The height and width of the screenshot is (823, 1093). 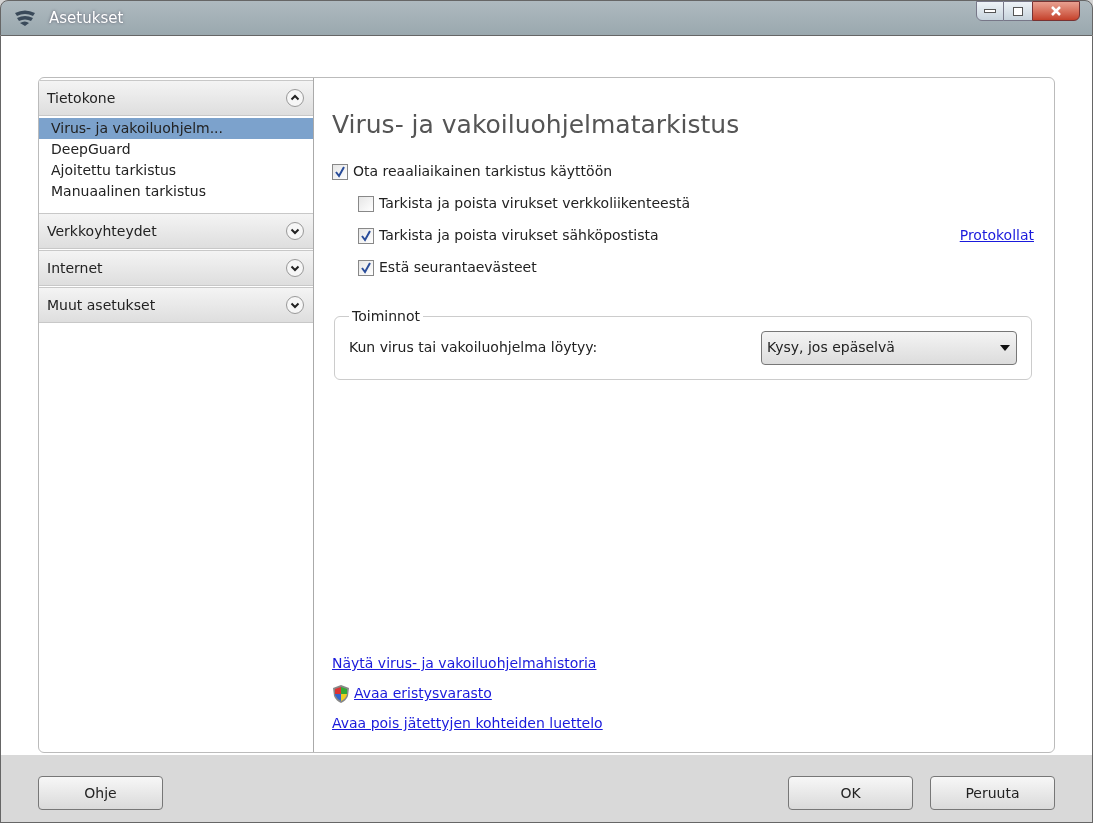 What do you see at coordinates (534, 203) in the screenshot?
I see `checkbox-label: Tarkista ja poista virukset verkkoliikenteestä` at bounding box center [534, 203].